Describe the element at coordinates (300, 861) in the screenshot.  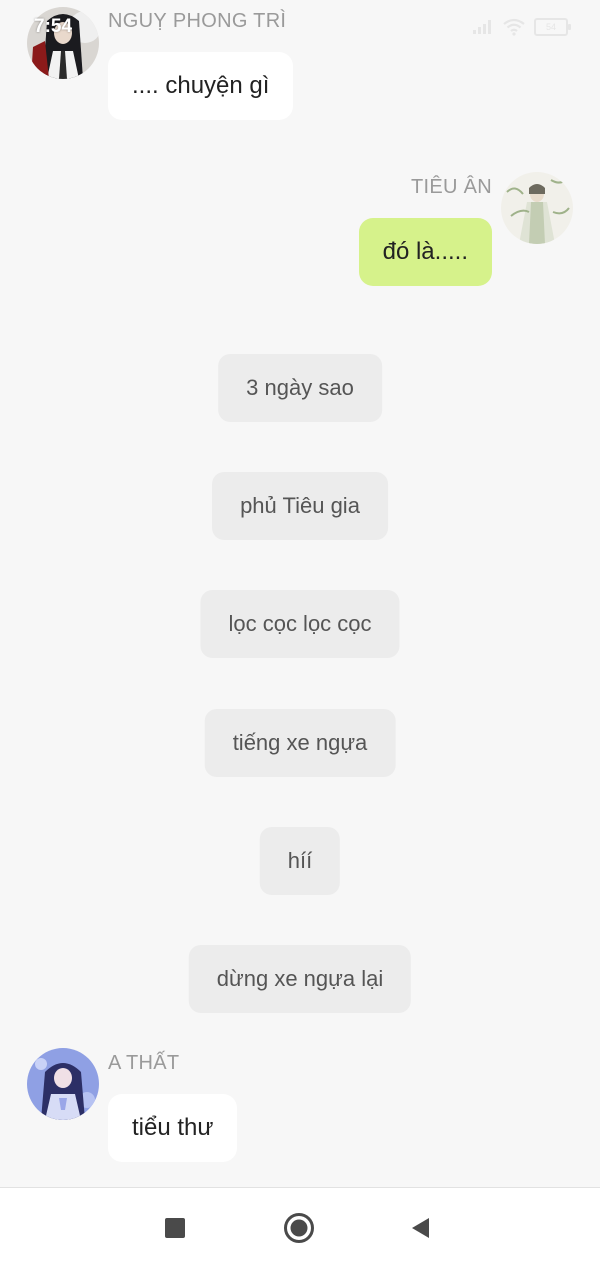
I see `narration-bubble: híí` at that location.